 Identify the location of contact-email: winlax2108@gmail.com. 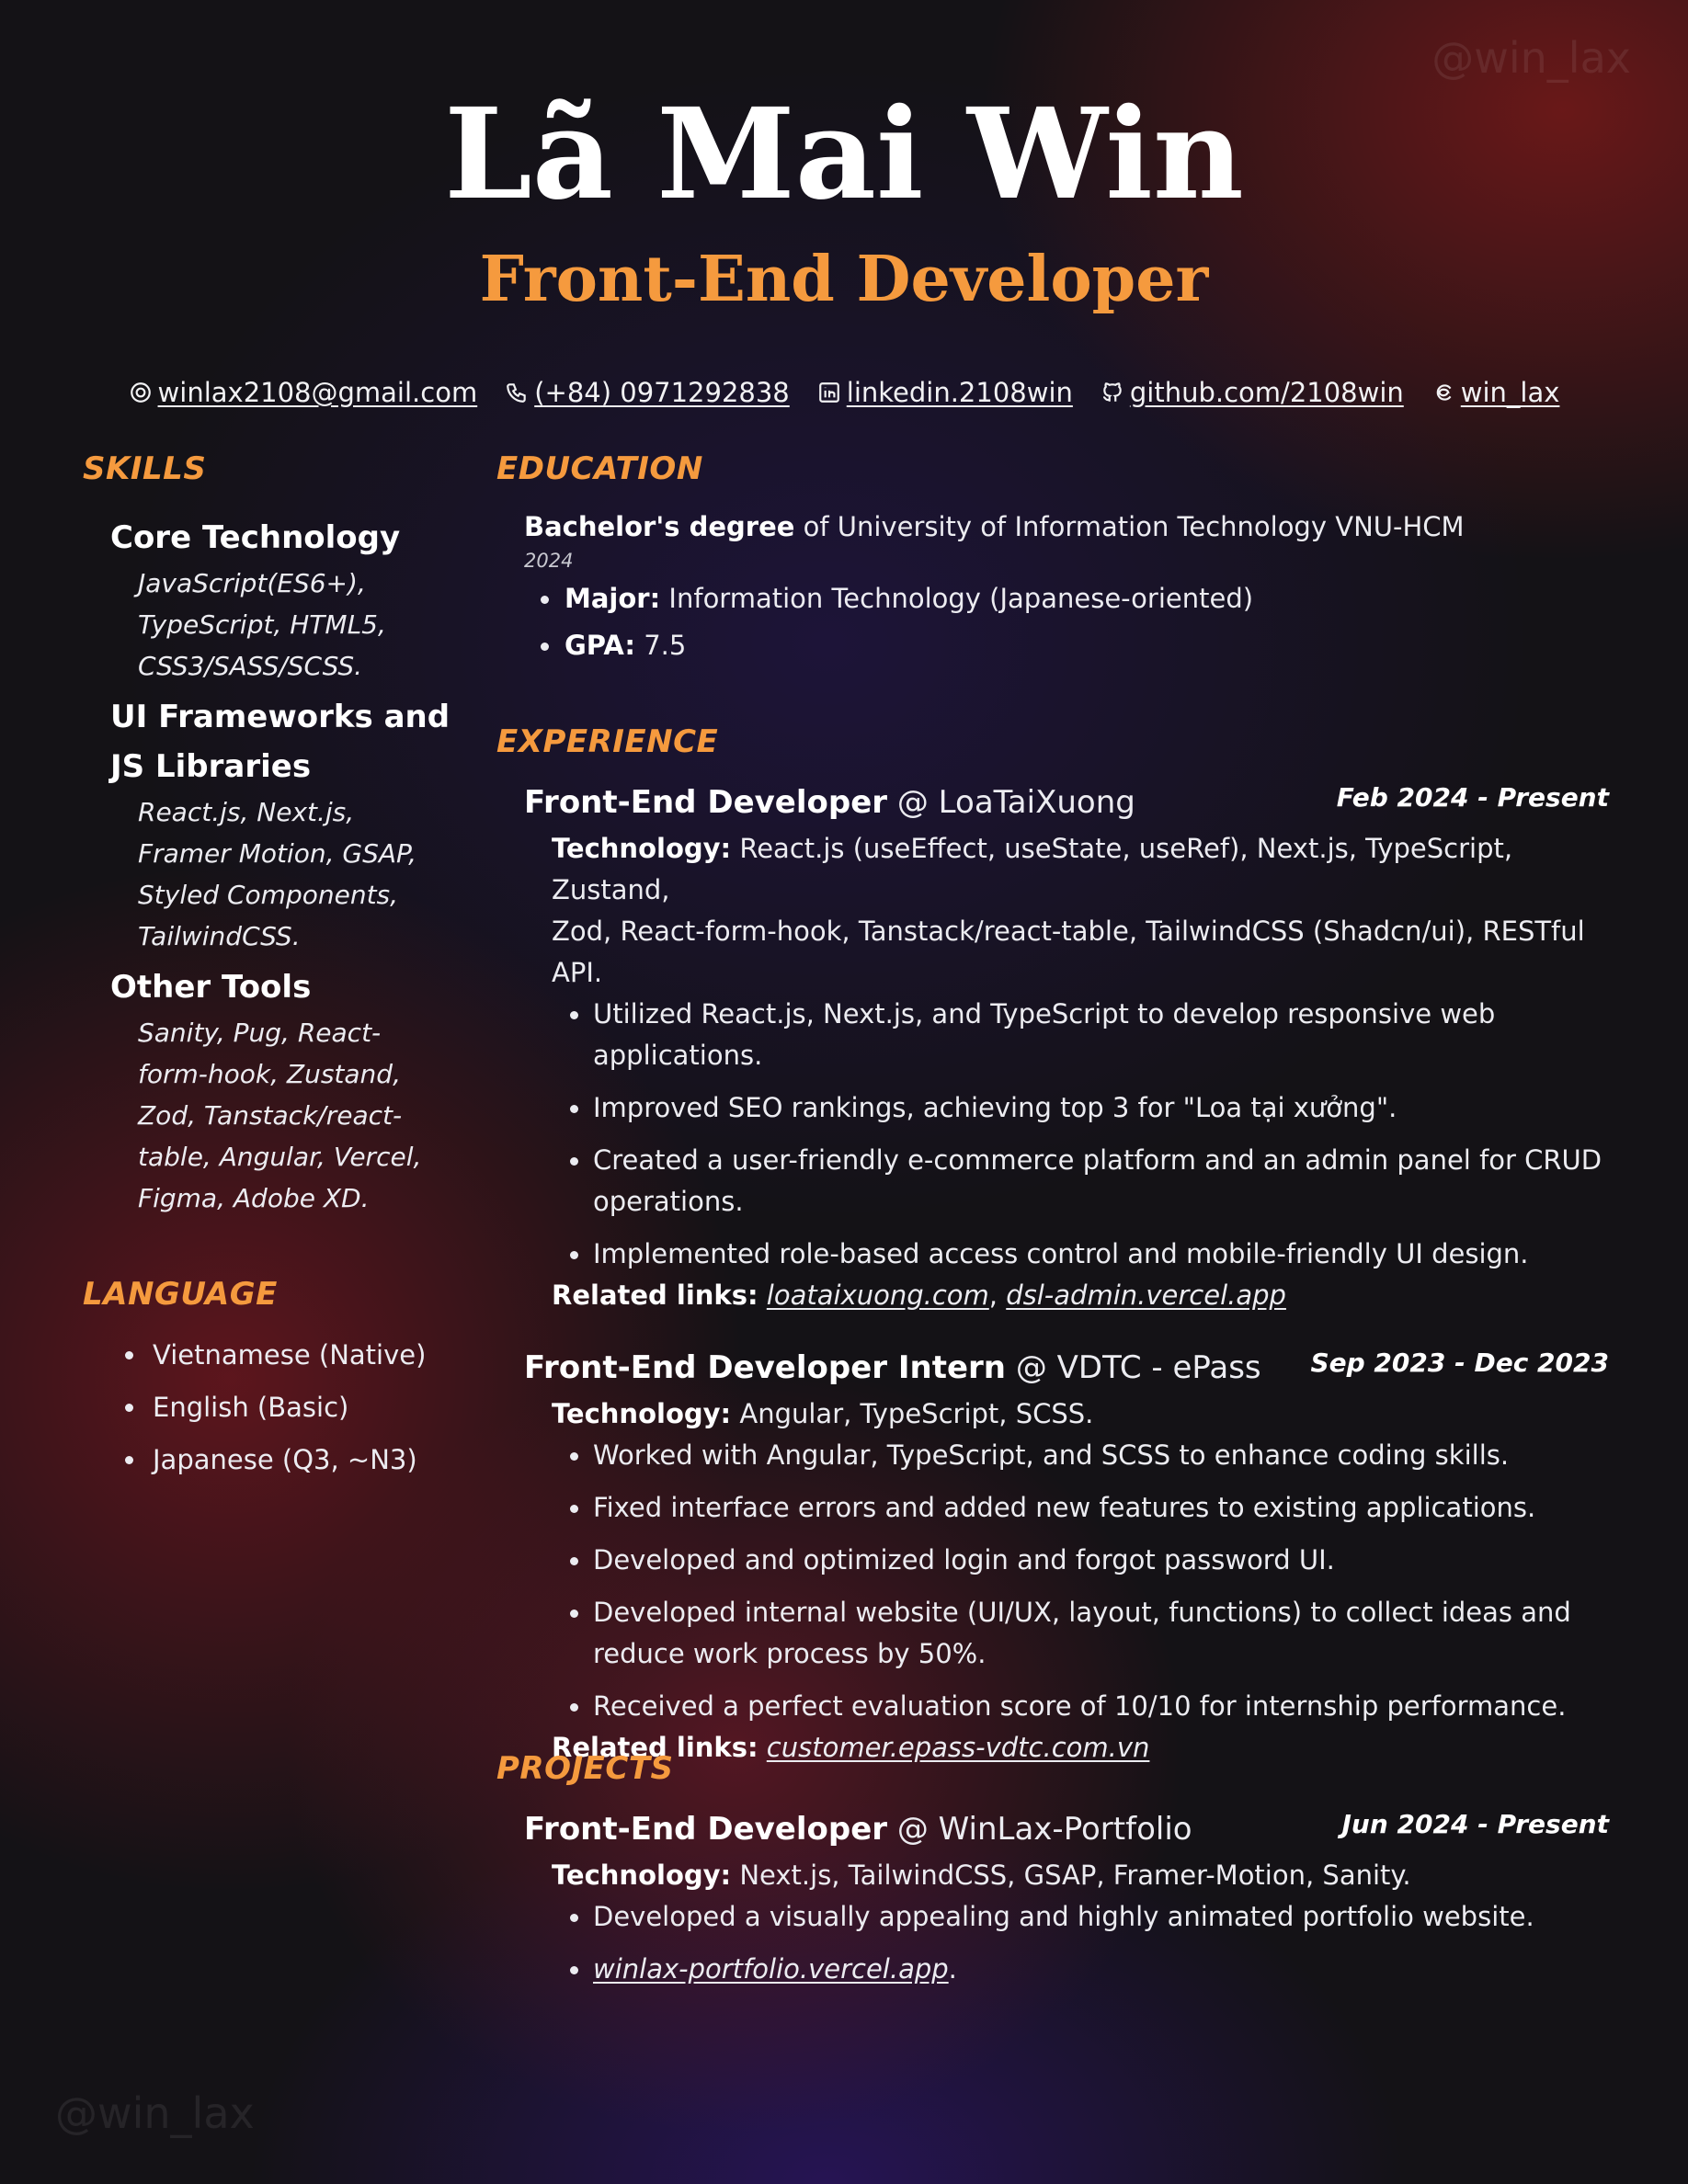
(304, 392).